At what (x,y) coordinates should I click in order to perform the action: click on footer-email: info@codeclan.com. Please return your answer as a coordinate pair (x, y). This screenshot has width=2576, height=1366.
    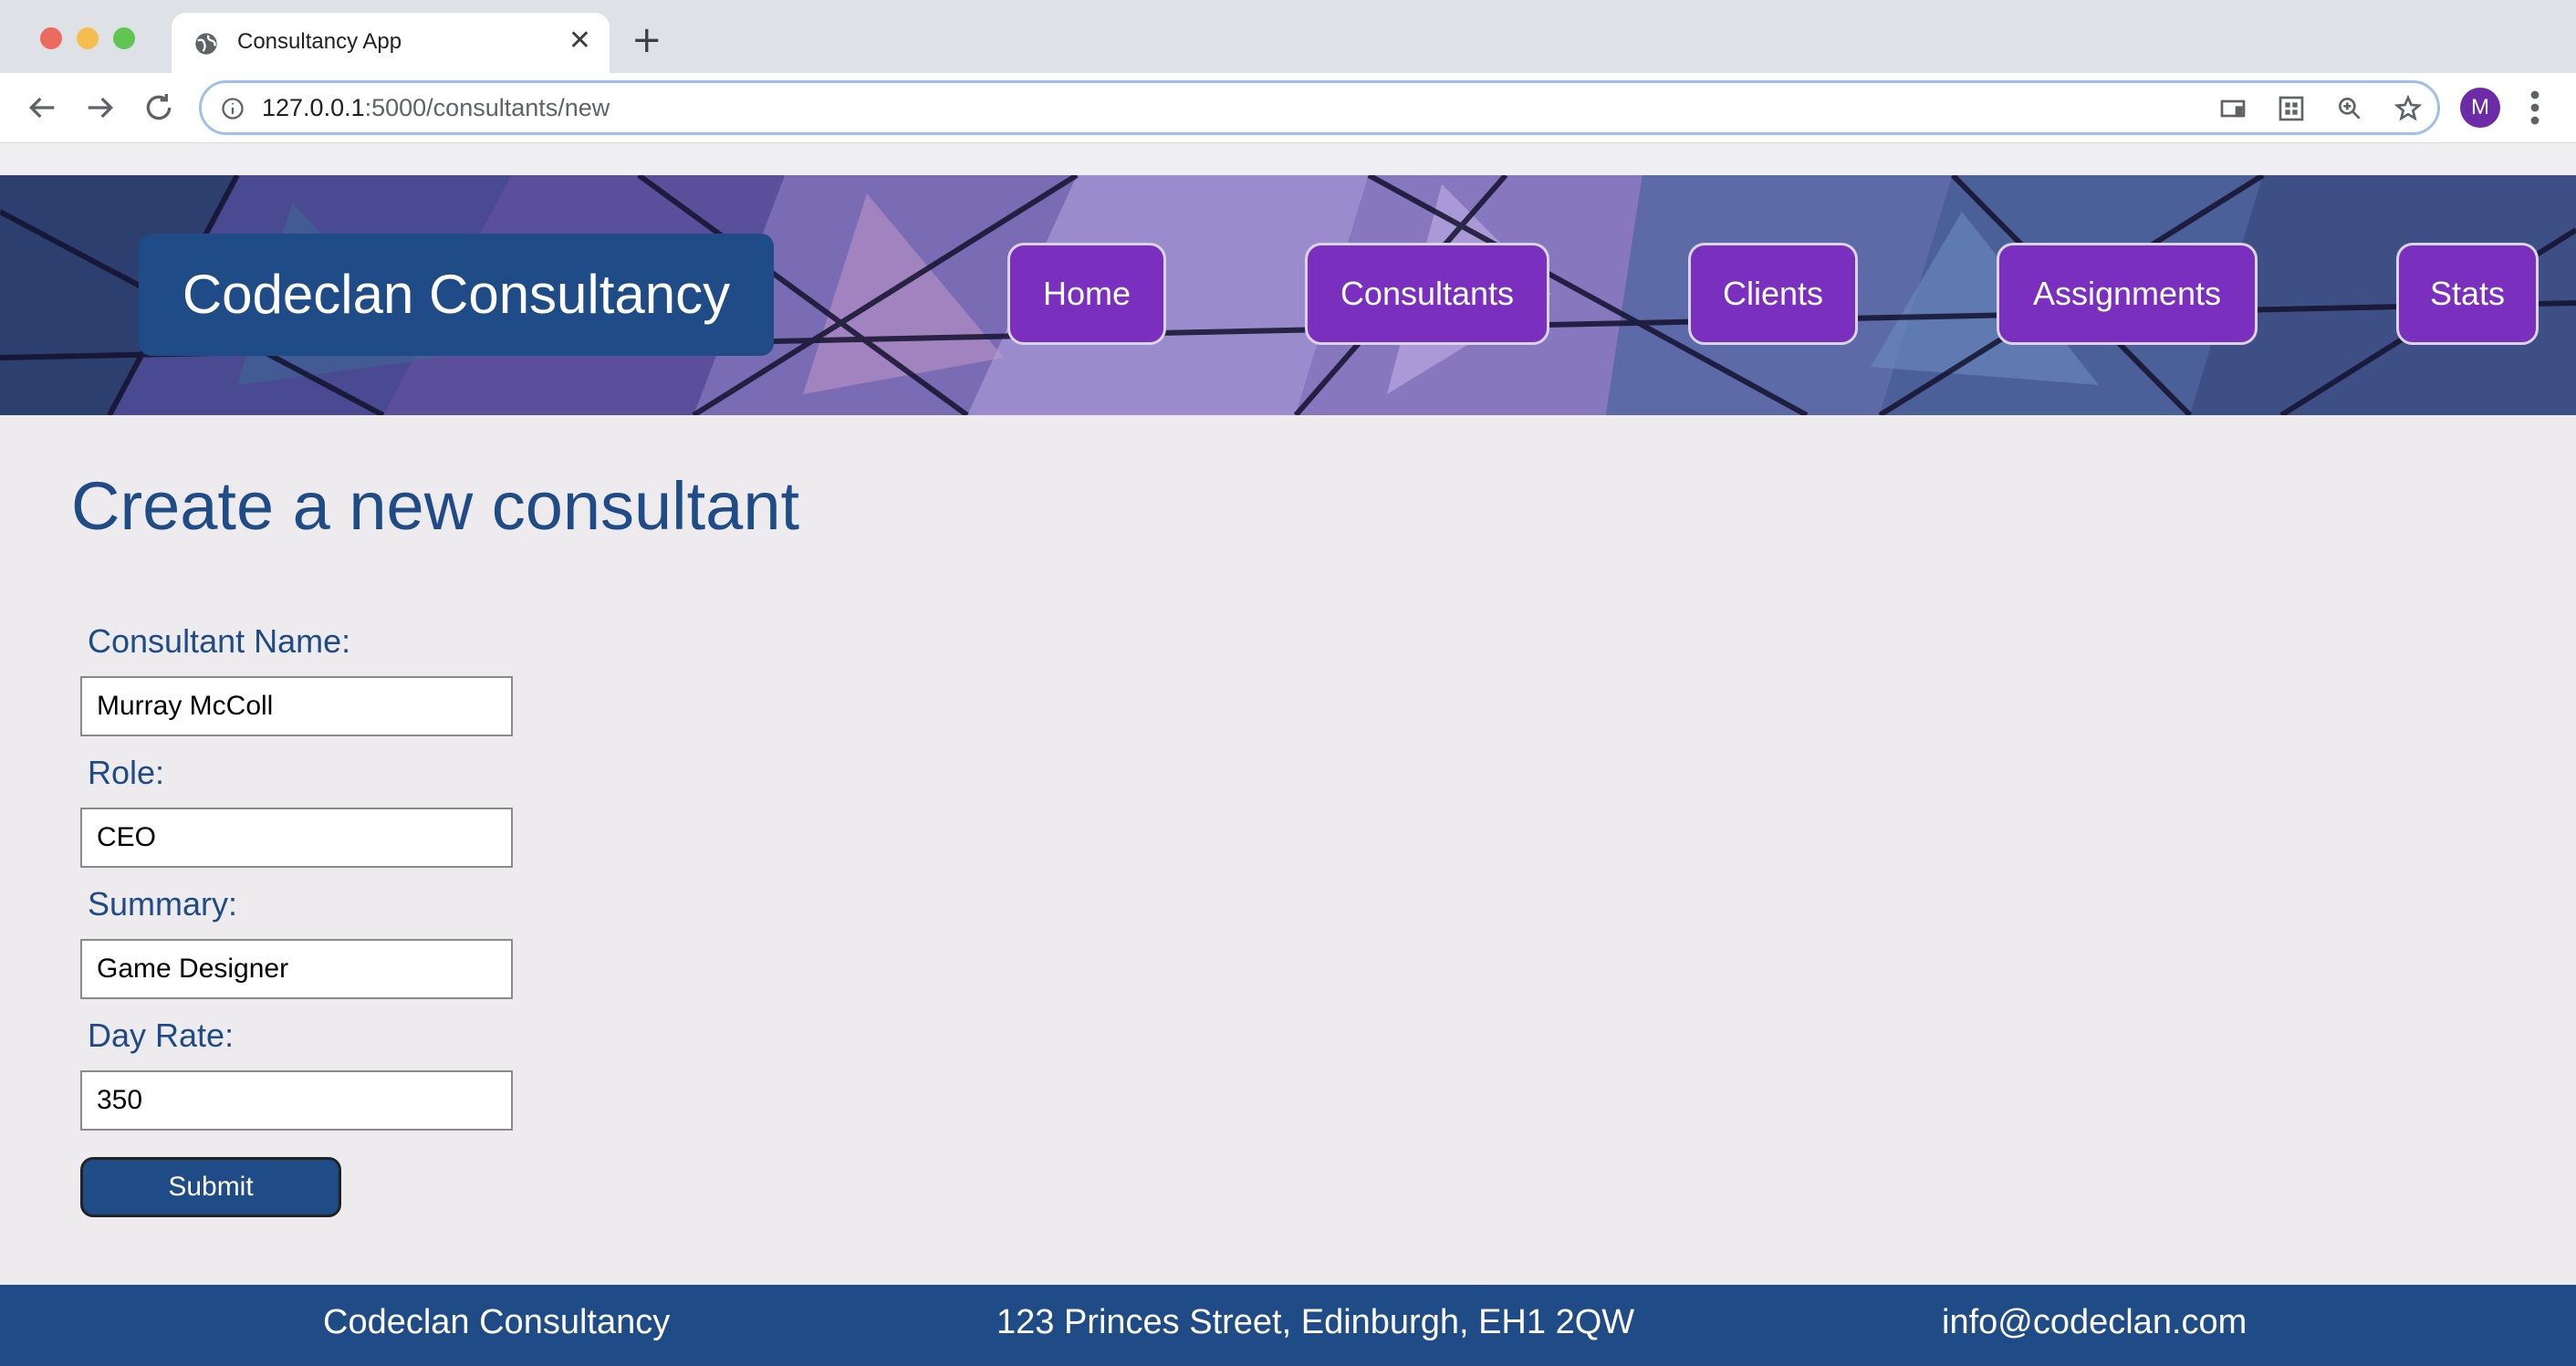
    Looking at the image, I should click on (2094, 1322).